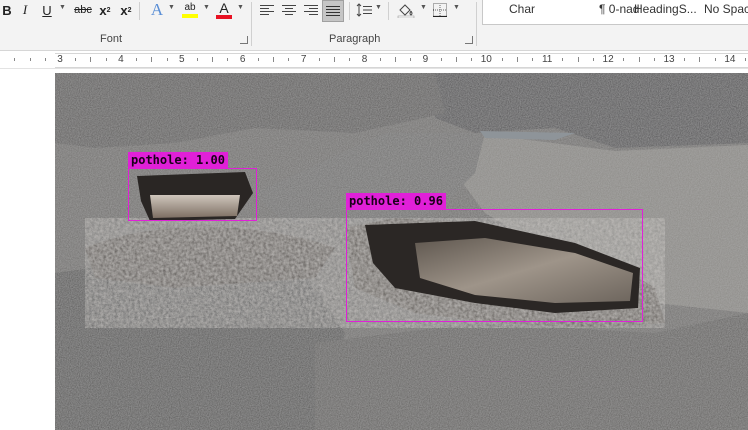  What do you see at coordinates (423, 7) in the screenshot?
I see `shading-dropdown-icon: ▼` at bounding box center [423, 7].